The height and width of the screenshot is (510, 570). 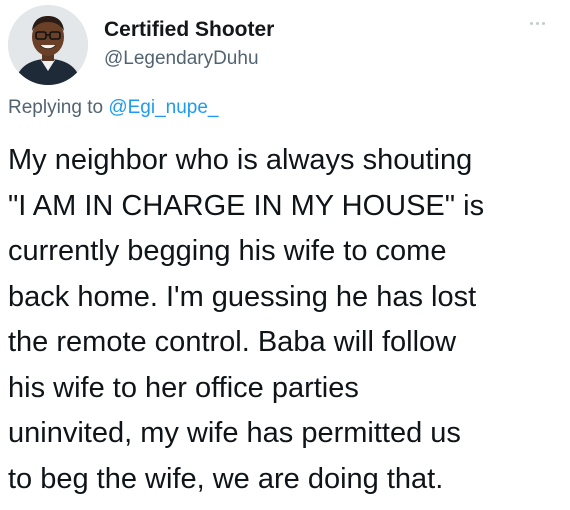 I want to click on tweet-text-line: his wife to her office parties, so click(x=183, y=387).